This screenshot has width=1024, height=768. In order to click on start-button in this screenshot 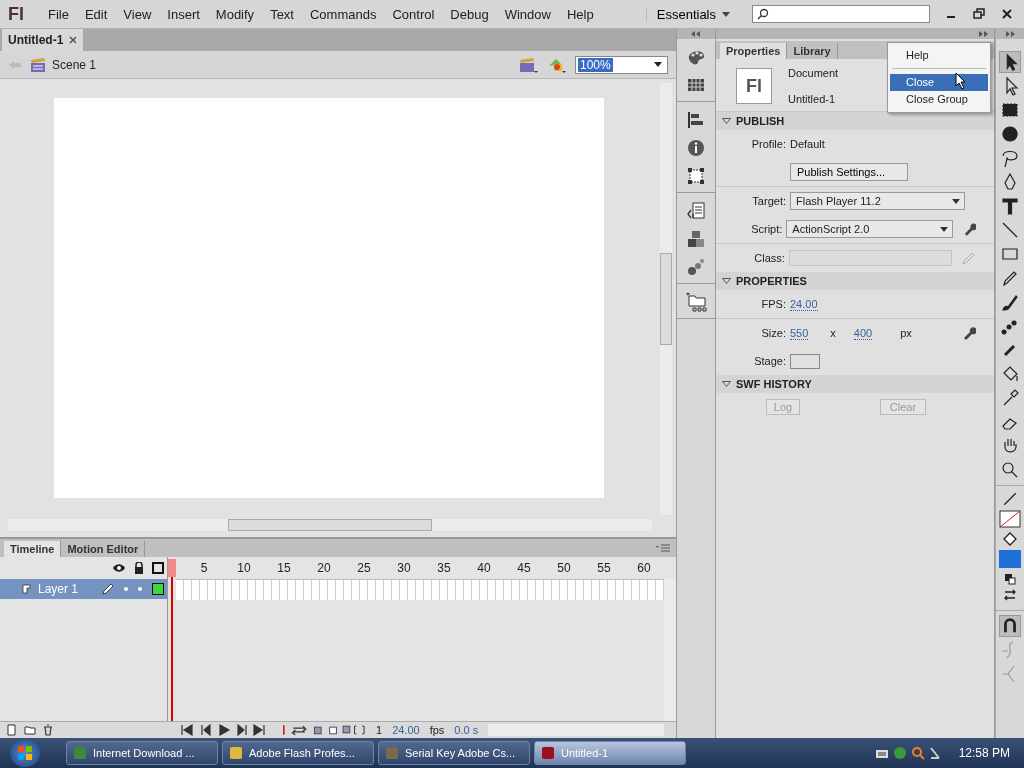, I will do `click(25, 753)`.